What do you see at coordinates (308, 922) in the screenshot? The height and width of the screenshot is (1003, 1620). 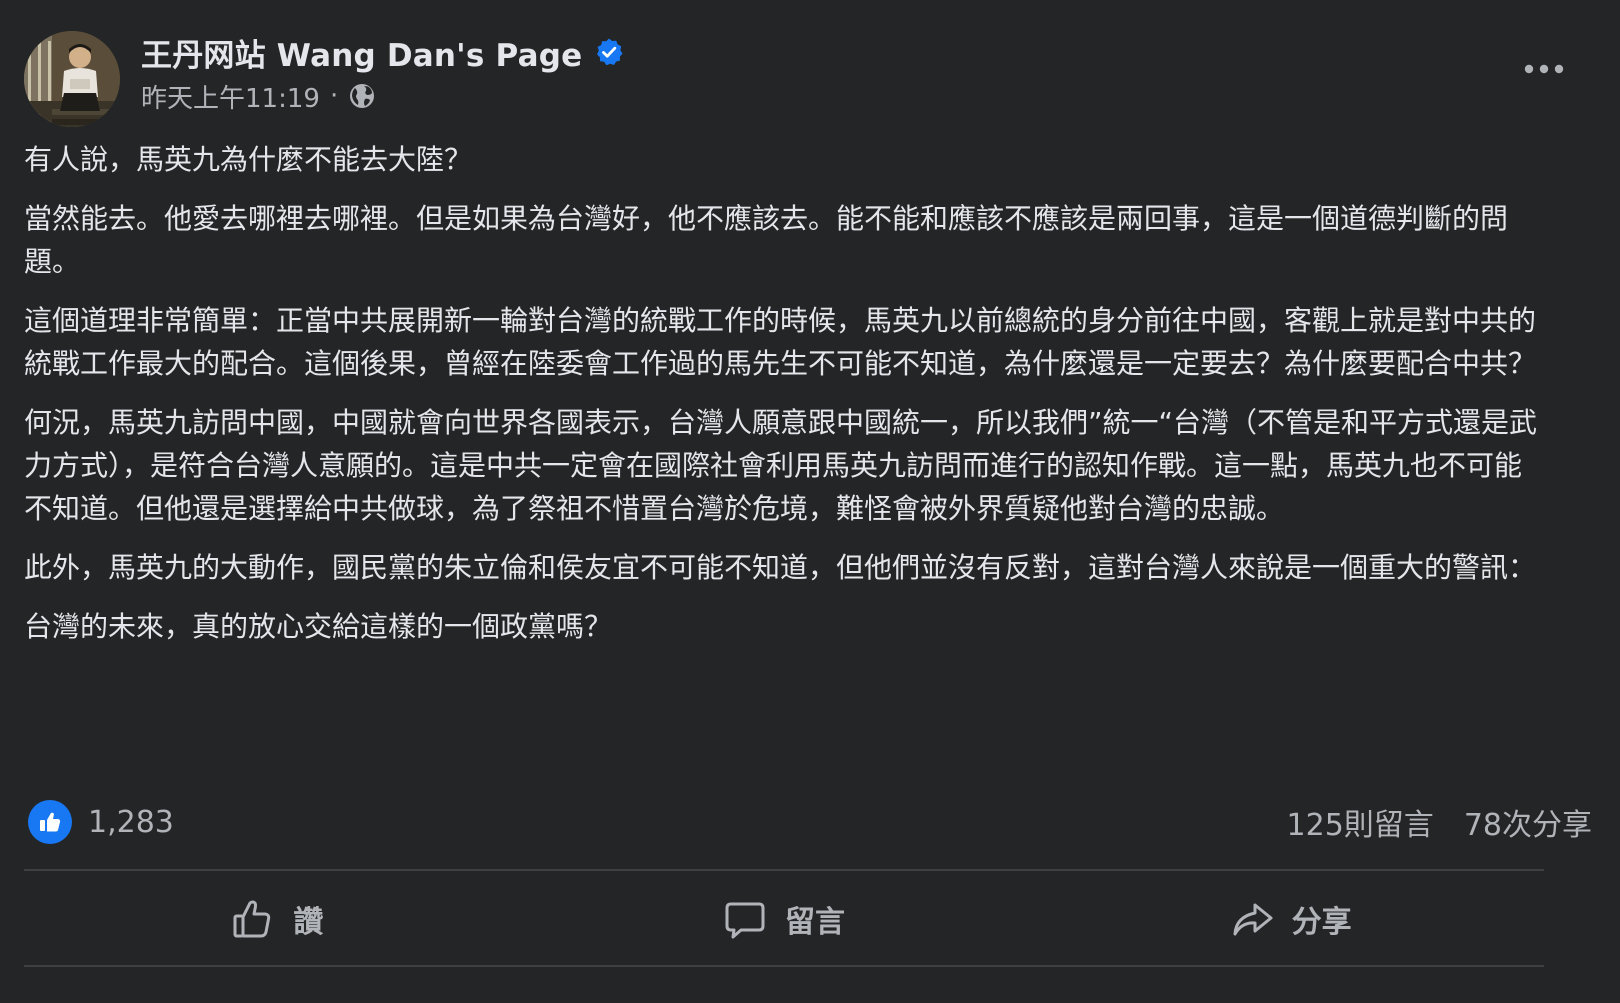 I see `like-label: 讚` at bounding box center [308, 922].